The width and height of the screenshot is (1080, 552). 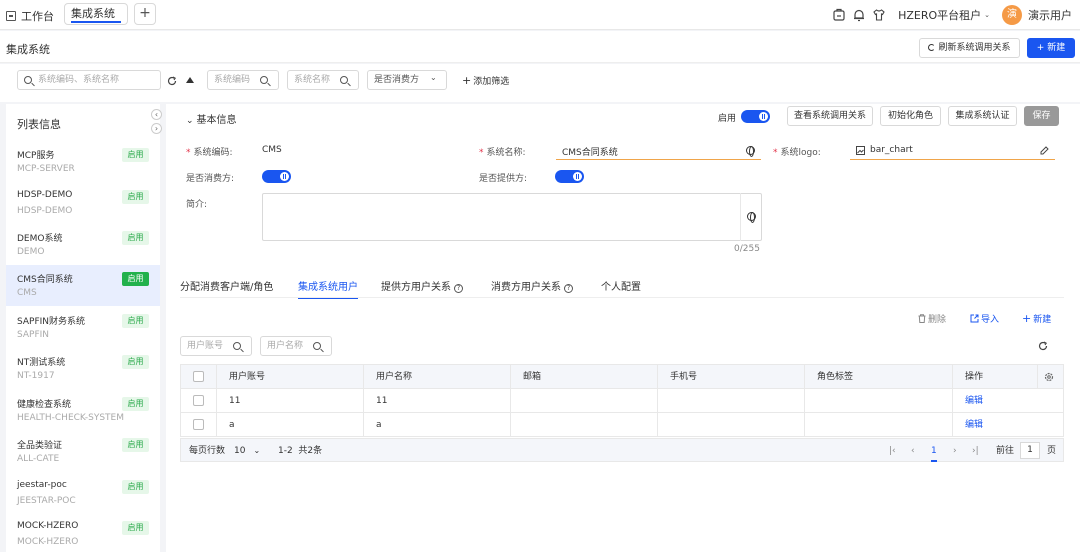 I want to click on import-label: 导入, so click(x=990, y=320).